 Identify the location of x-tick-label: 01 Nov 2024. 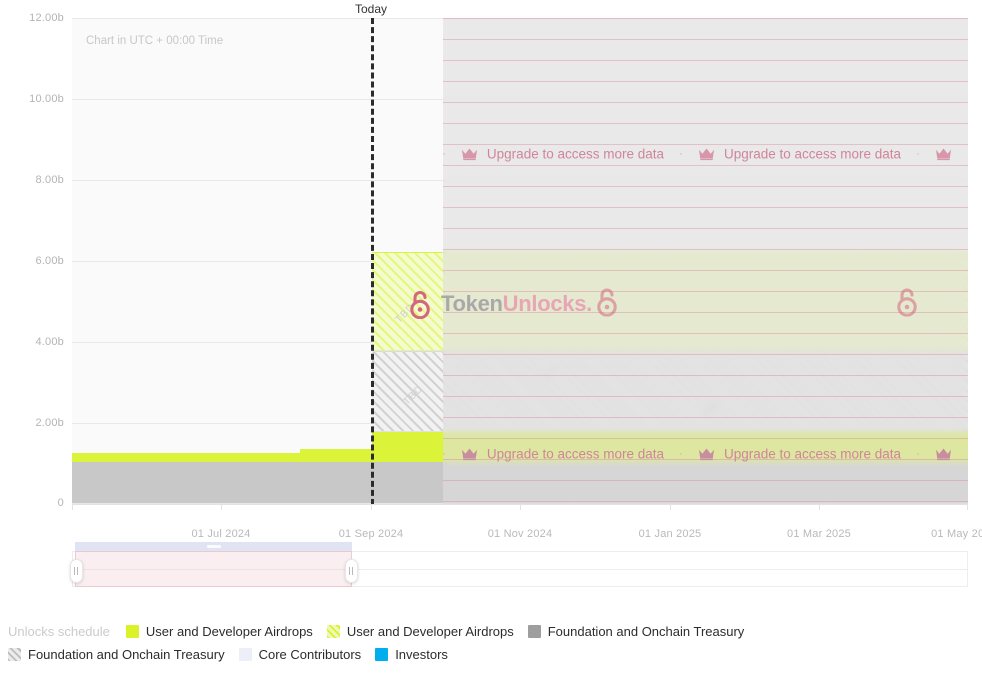
(520, 534).